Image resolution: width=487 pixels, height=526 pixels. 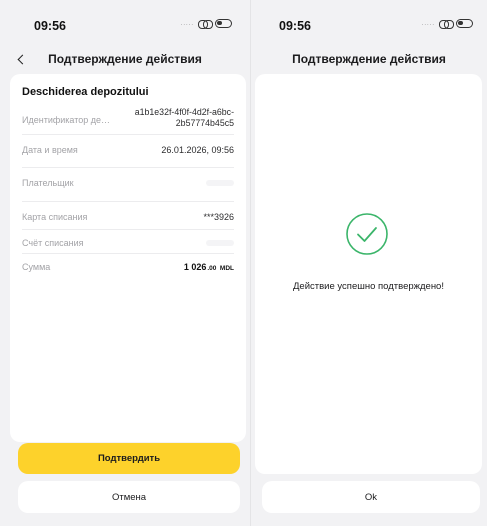 What do you see at coordinates (129, 458) in the screenshot?
I see `confirm-button: Подтвердить` at bounding box center [129, 458].